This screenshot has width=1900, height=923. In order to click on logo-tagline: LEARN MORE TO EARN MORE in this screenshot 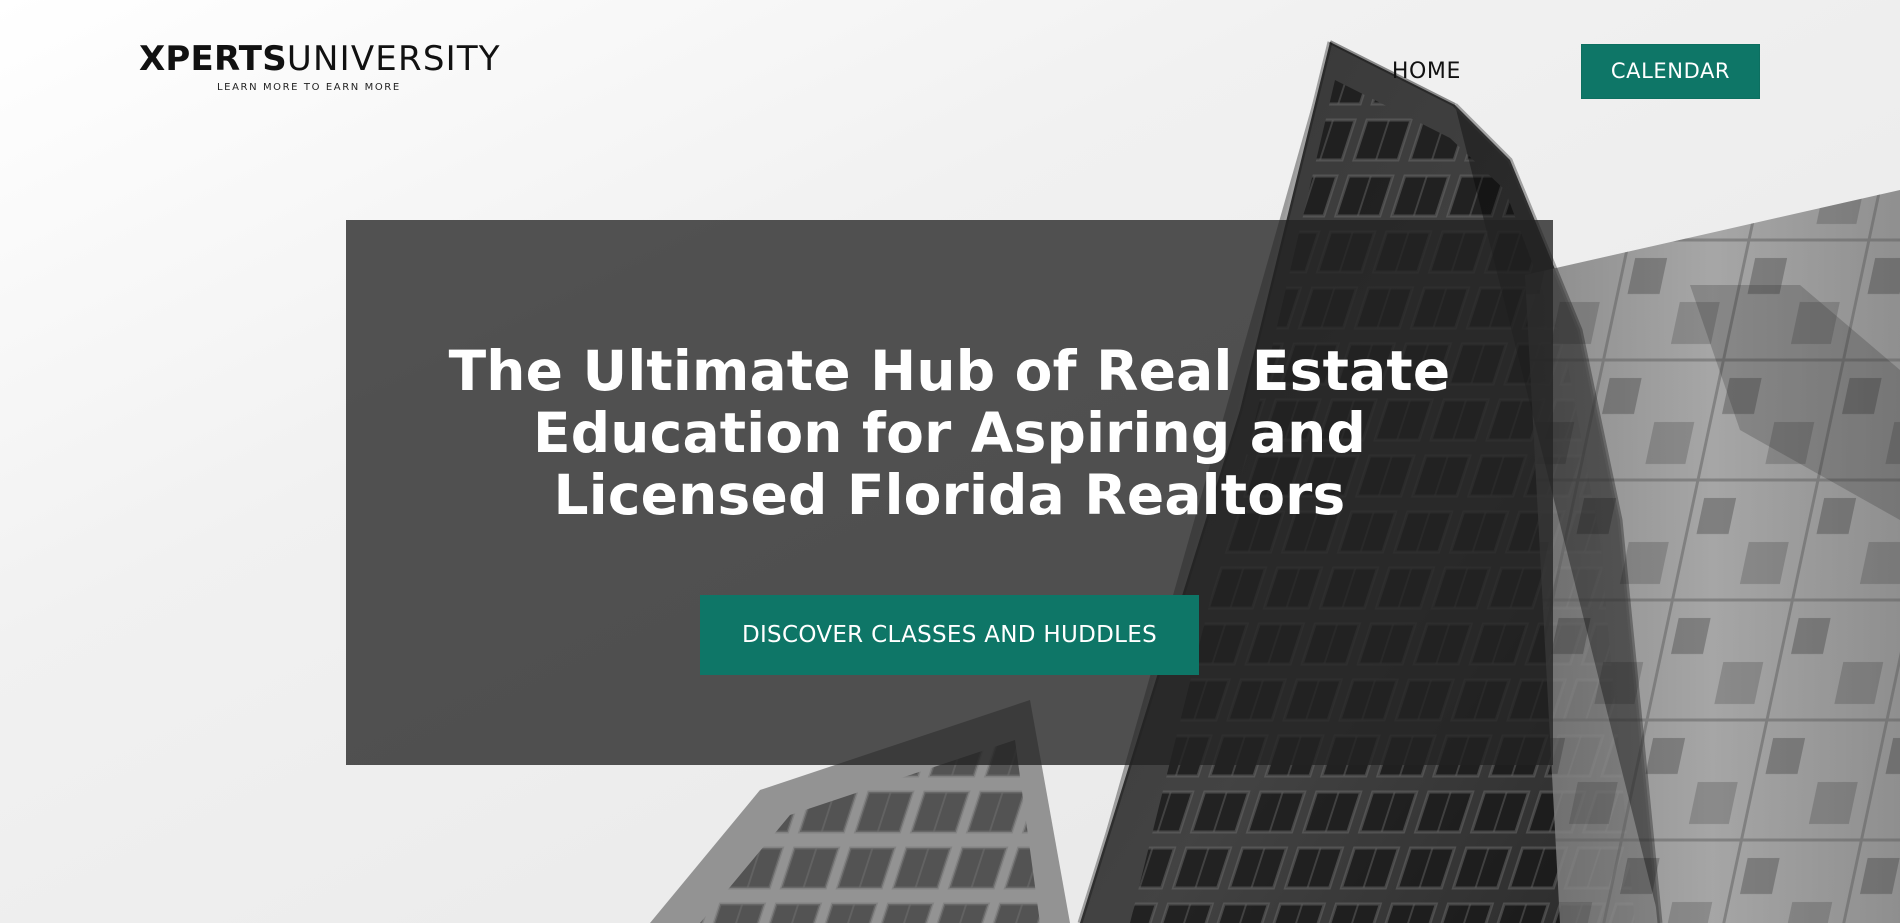, I will do `click(309, 87)`.